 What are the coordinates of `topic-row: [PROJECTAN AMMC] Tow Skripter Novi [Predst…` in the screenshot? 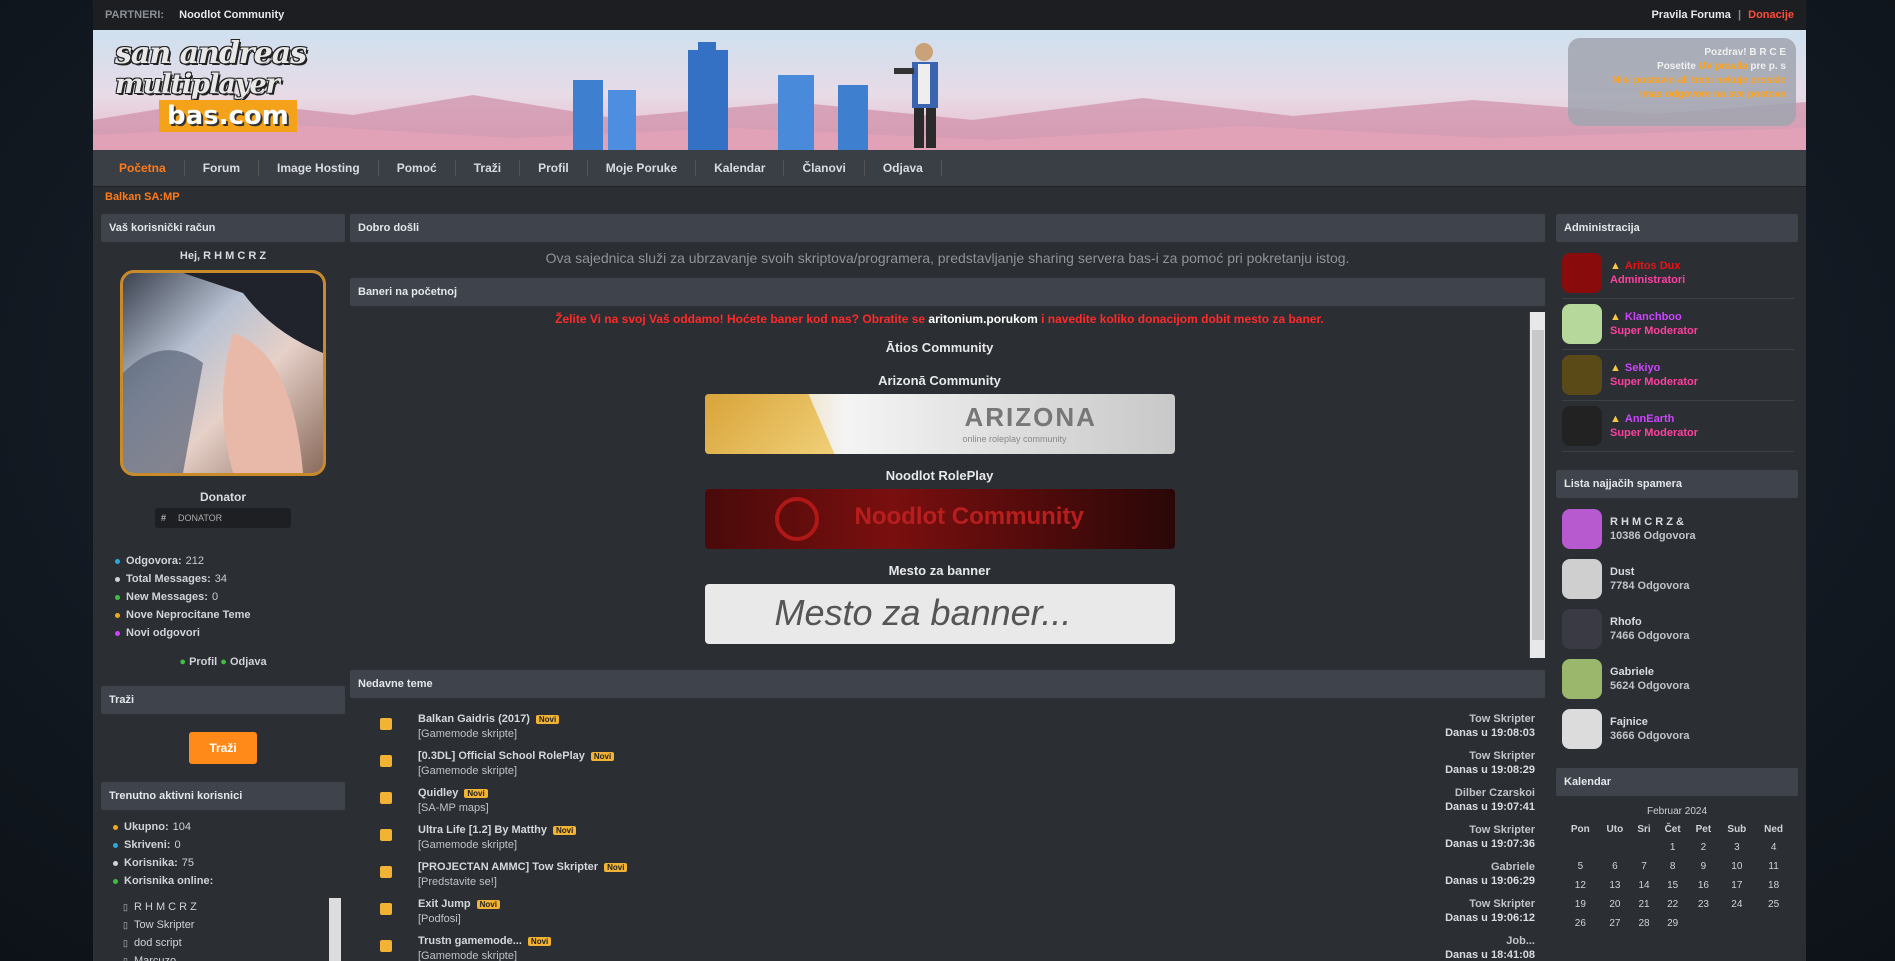 It's located at (947, 874).